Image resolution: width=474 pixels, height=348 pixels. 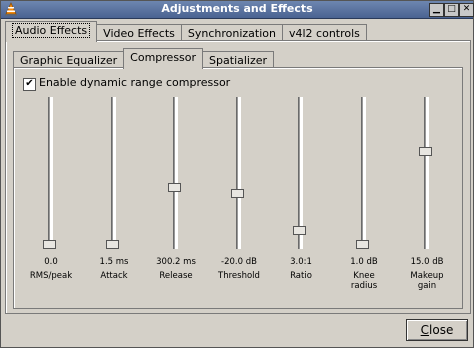 I want to click on slider-rms-peak: 0.0 RMS/peak, so click(x=51, y=197).